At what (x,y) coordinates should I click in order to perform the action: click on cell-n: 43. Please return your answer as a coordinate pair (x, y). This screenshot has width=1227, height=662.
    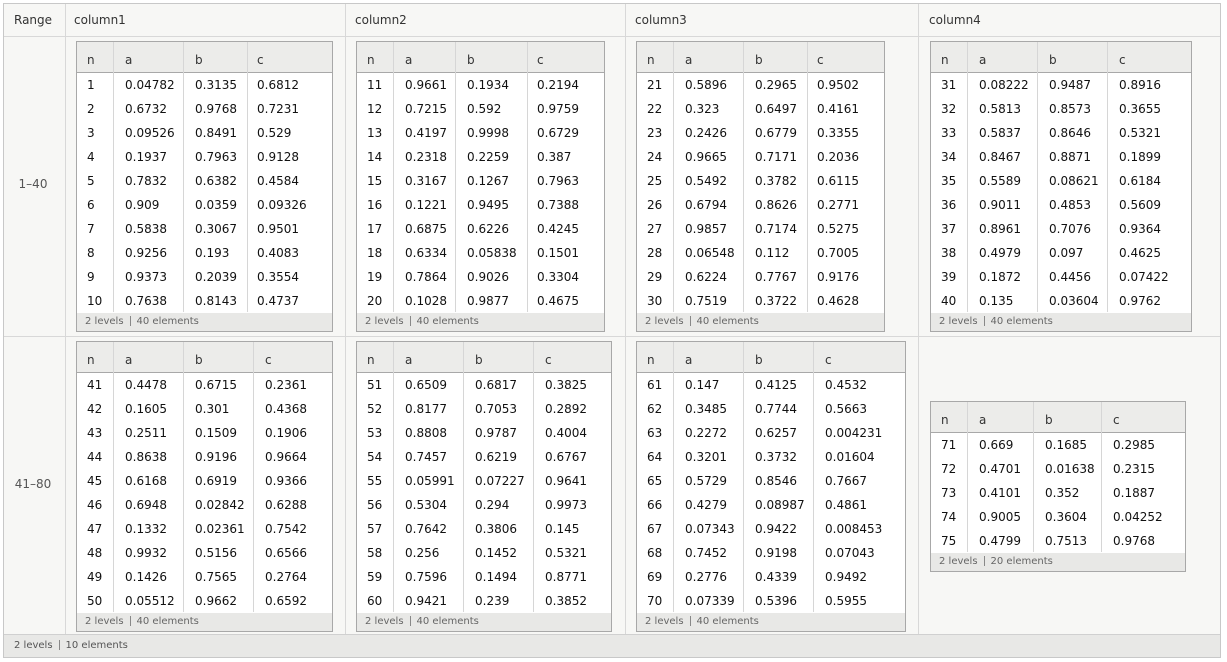
    Looking at the image, I should click on (95, 433).